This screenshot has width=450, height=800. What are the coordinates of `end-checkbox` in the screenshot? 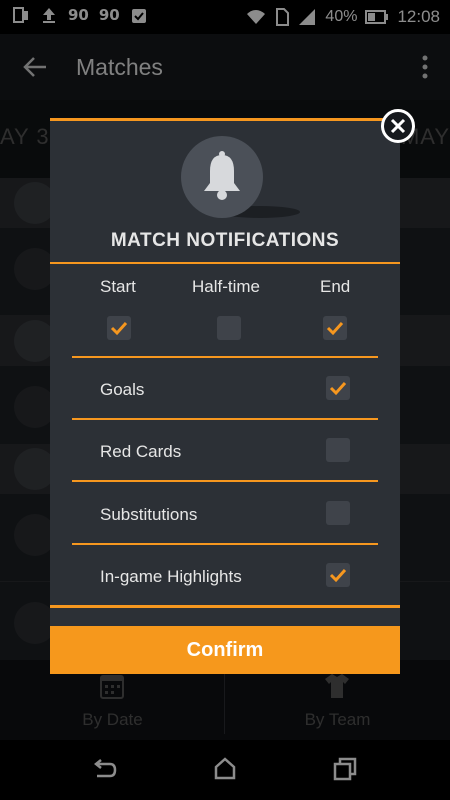 It's located at (335, 328).